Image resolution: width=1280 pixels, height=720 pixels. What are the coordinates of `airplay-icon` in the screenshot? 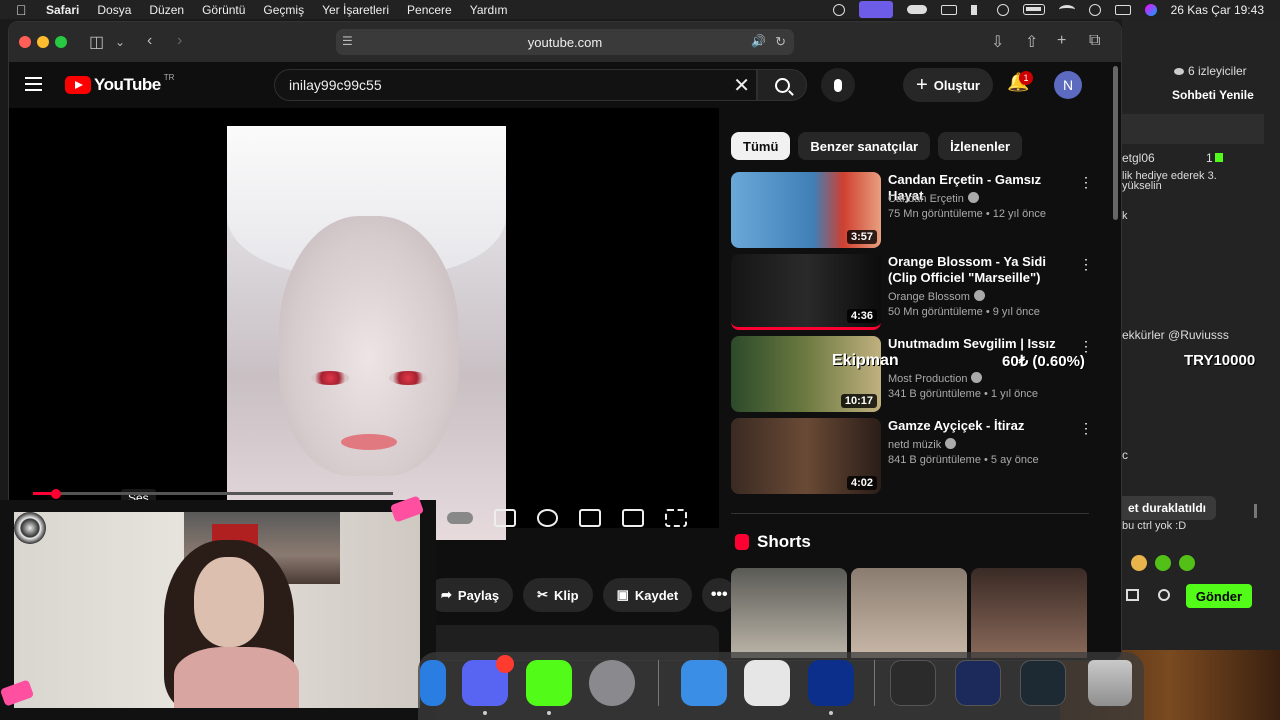 It's located at (633, 518).